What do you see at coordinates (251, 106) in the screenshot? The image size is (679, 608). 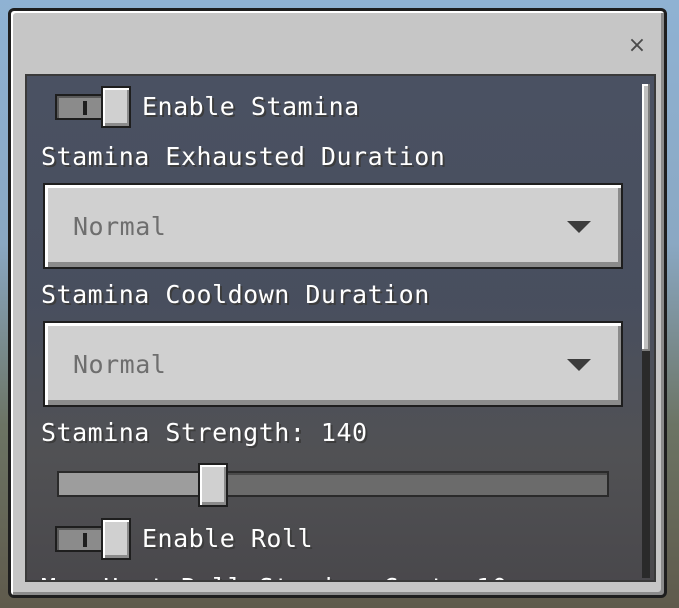 I see `enable-stamina-label: Enable Stamina` at bounding box center [251, 106].